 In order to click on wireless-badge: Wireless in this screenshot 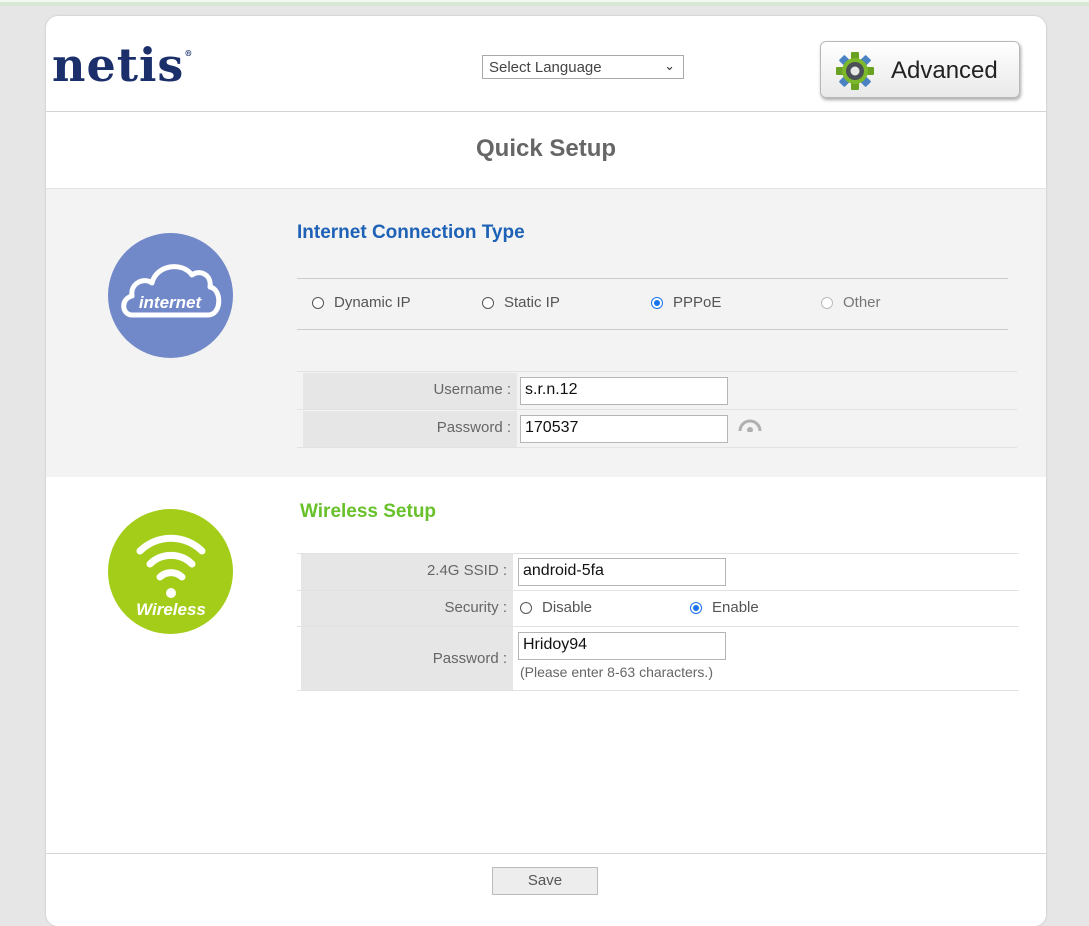, I will do `click(170, 571)`.